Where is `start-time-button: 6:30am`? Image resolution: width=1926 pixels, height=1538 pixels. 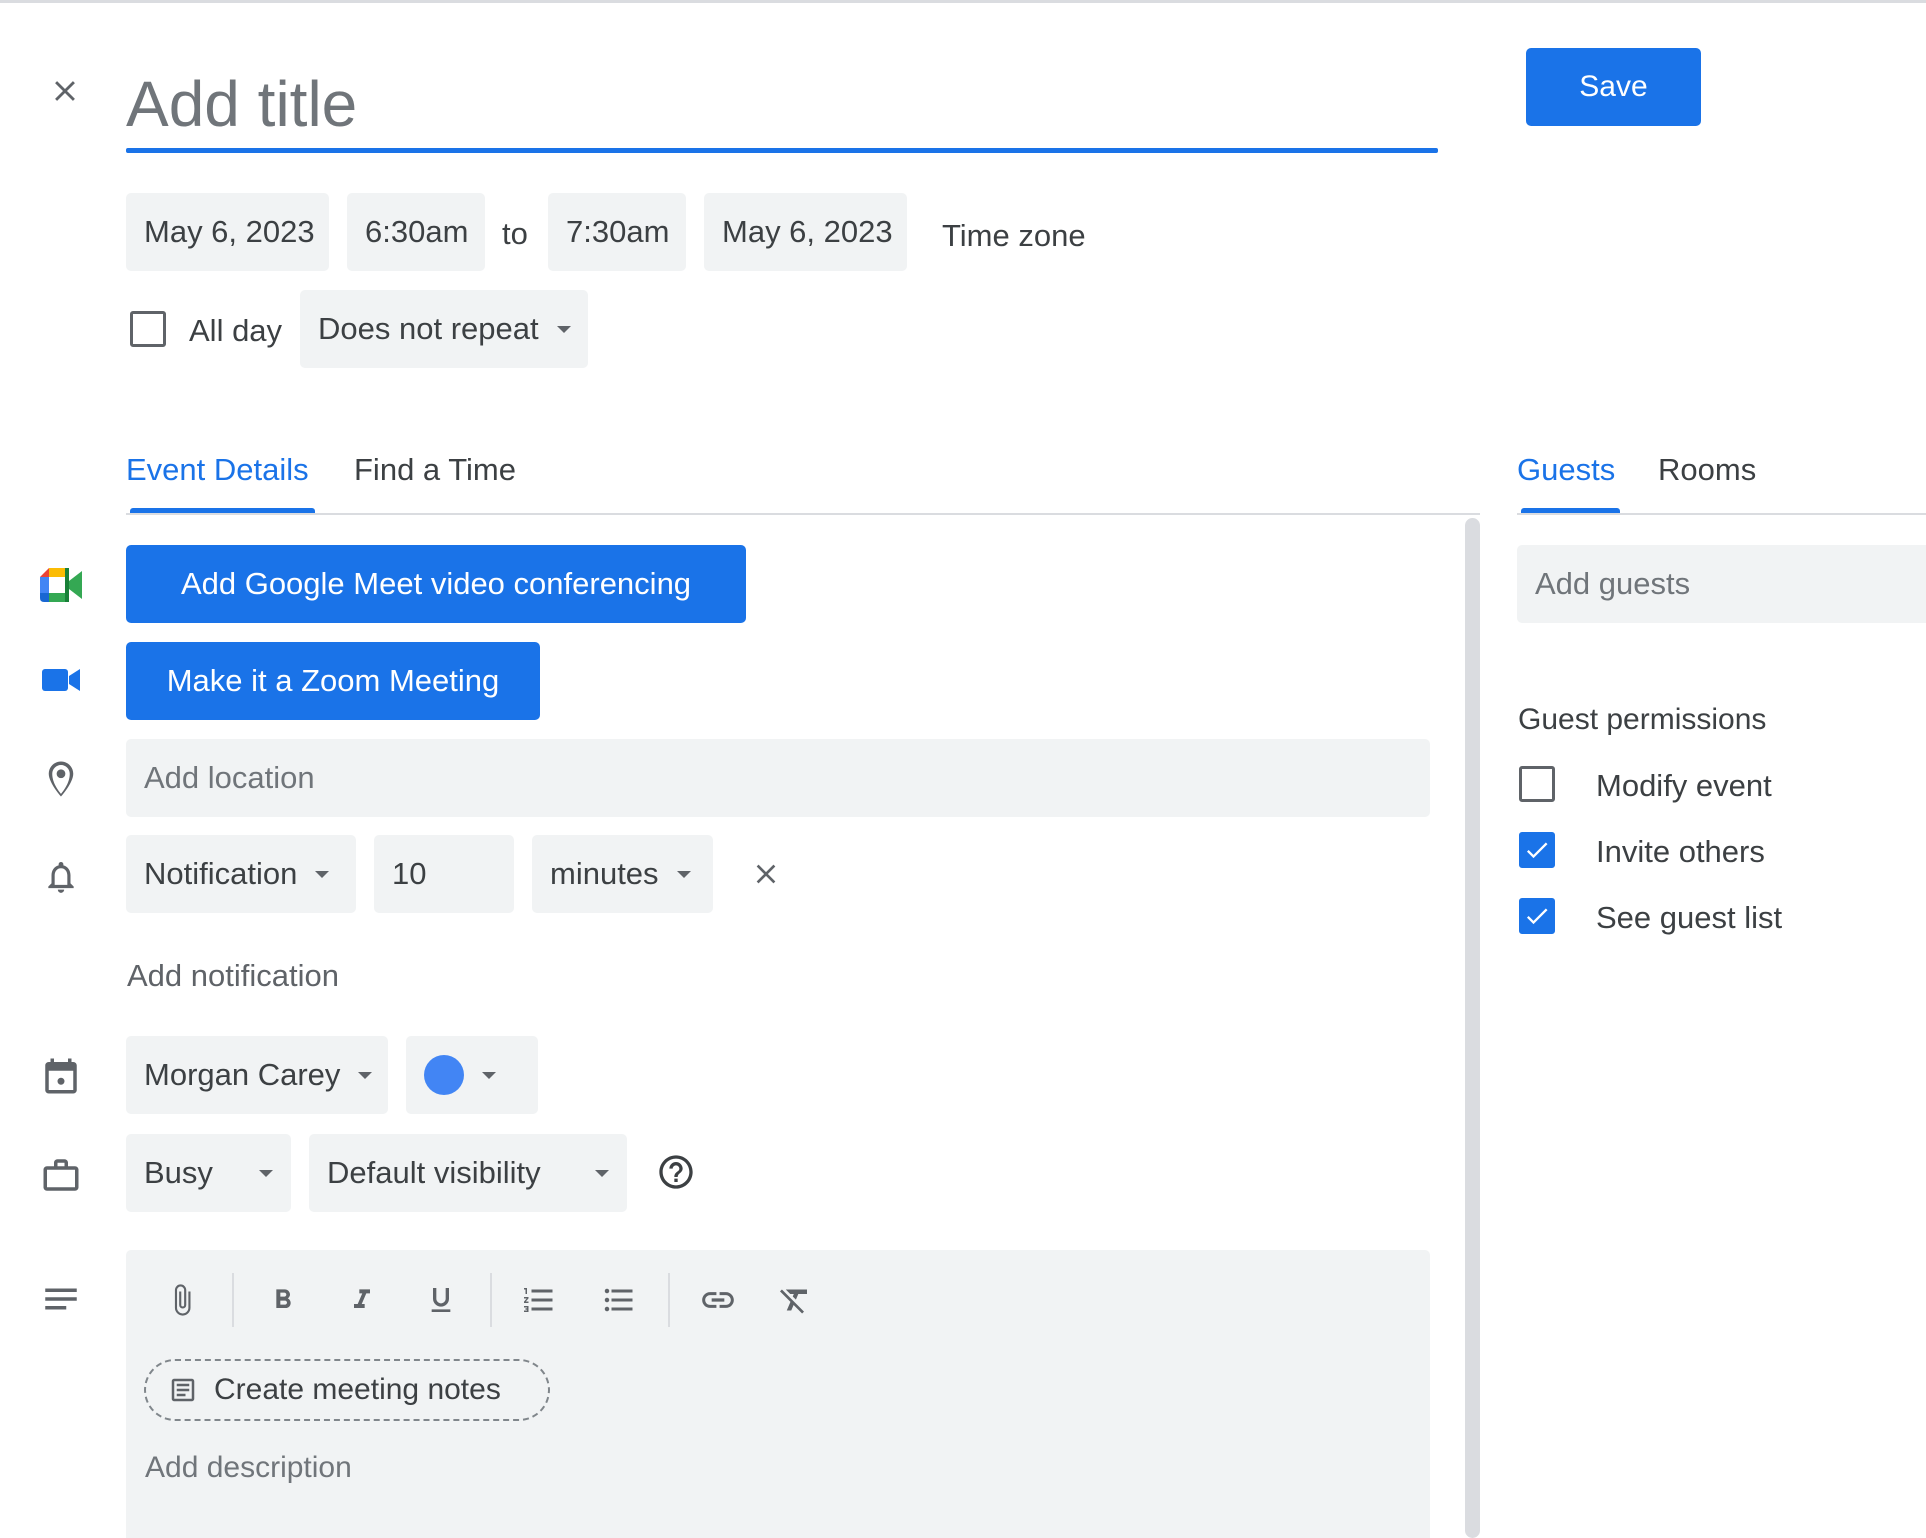
start-time-button: 6:30am is located at coordinates (416, 232).